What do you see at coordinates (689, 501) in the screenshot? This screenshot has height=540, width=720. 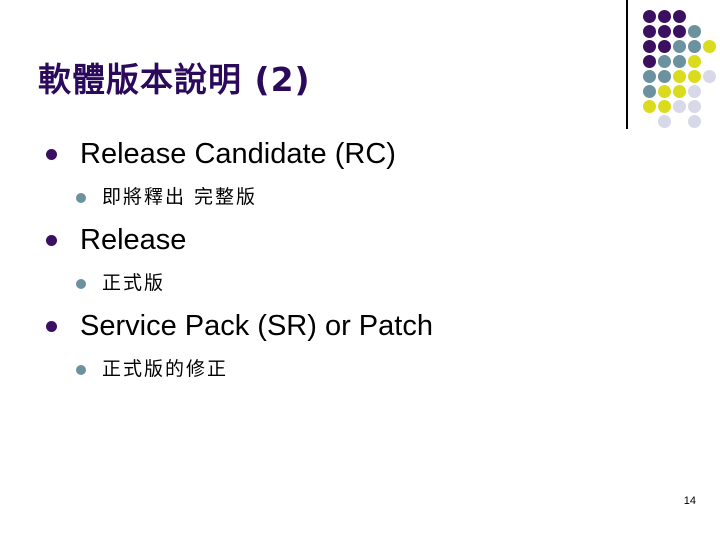 I see `page-number: 14` at bounding box center [689, 501].